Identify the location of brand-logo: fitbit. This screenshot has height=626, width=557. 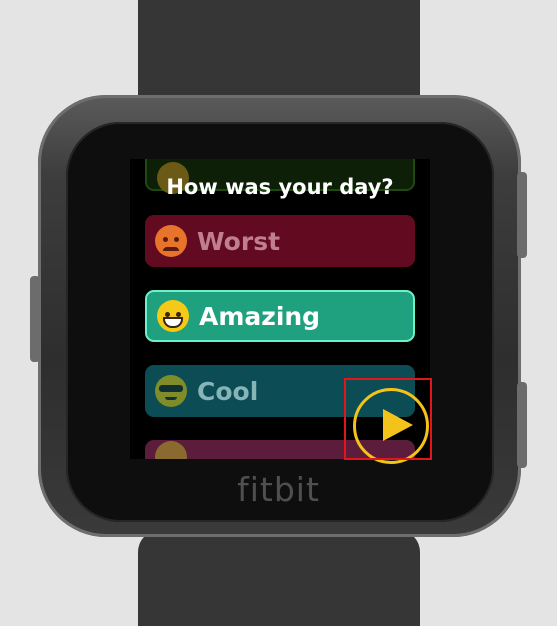
(278, 489).